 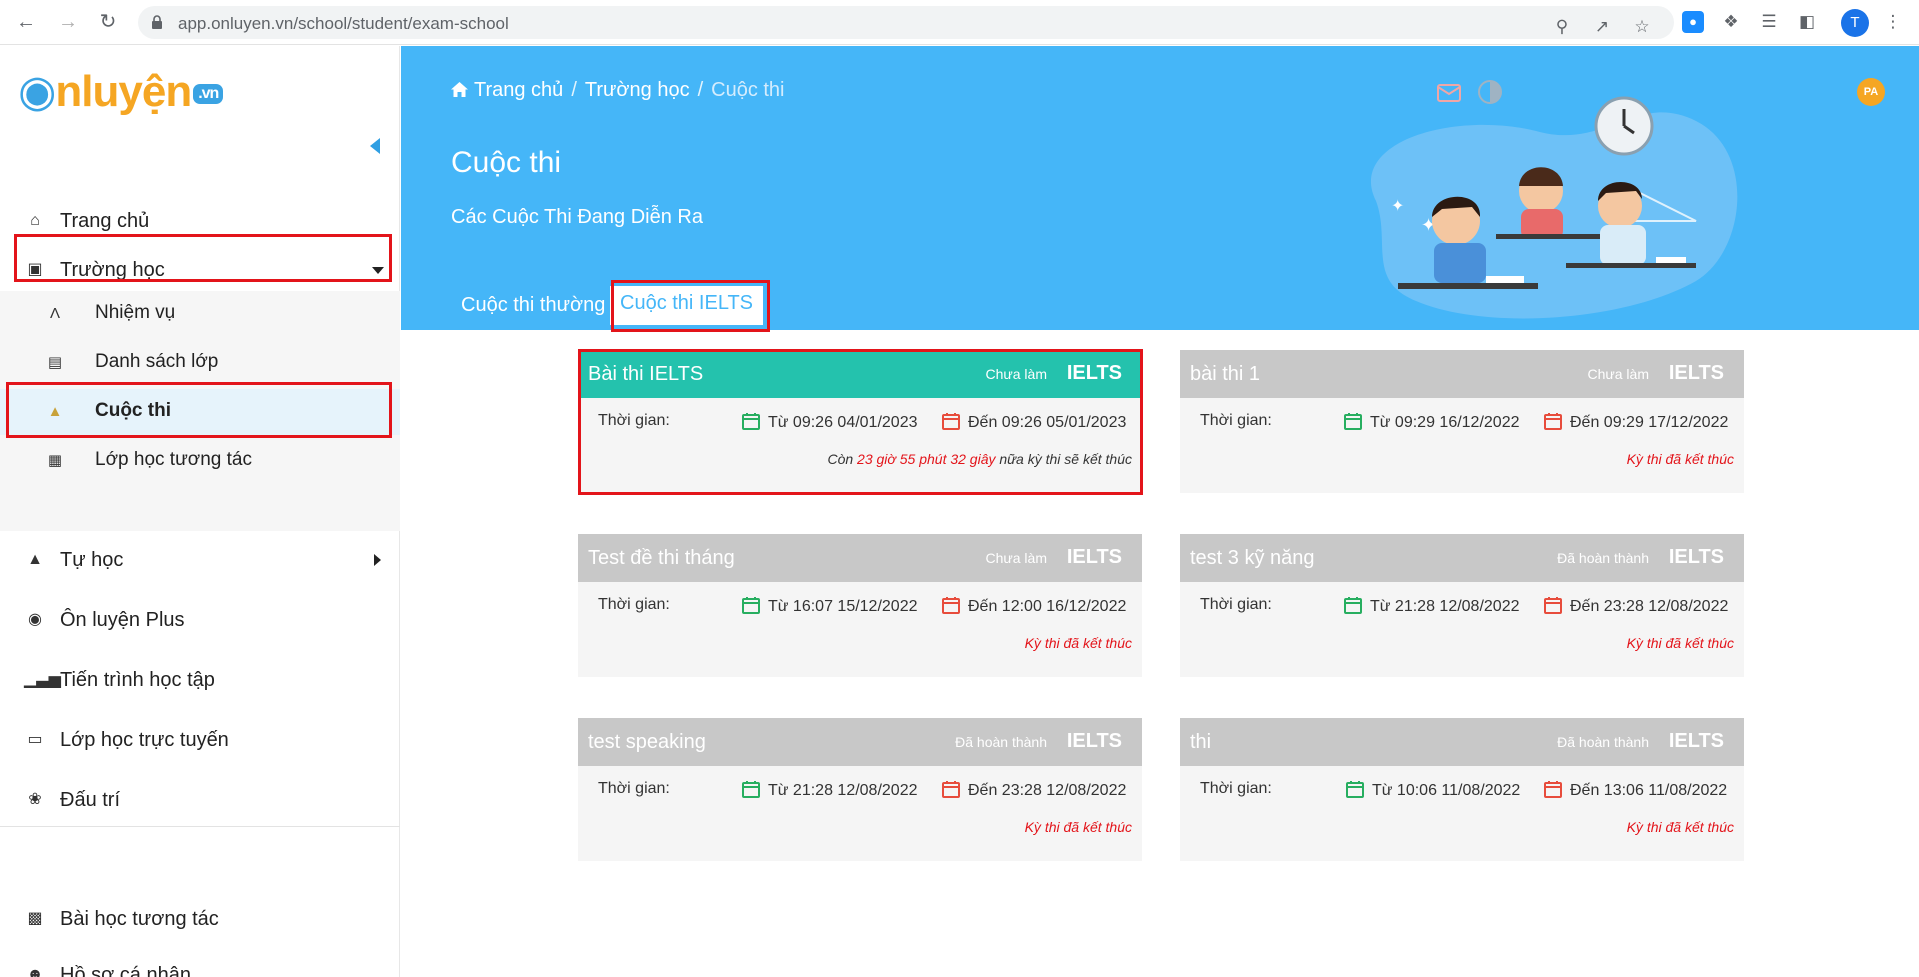 What do you see at coordinates (35, 918) in the screenshot?
I see `lesson-icon: ▩` at bounding box center [35, 918].